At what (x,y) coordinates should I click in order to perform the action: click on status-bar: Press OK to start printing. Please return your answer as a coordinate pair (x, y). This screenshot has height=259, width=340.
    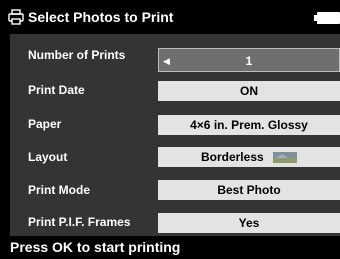
    Looking at the image, I should click on (170, 247).